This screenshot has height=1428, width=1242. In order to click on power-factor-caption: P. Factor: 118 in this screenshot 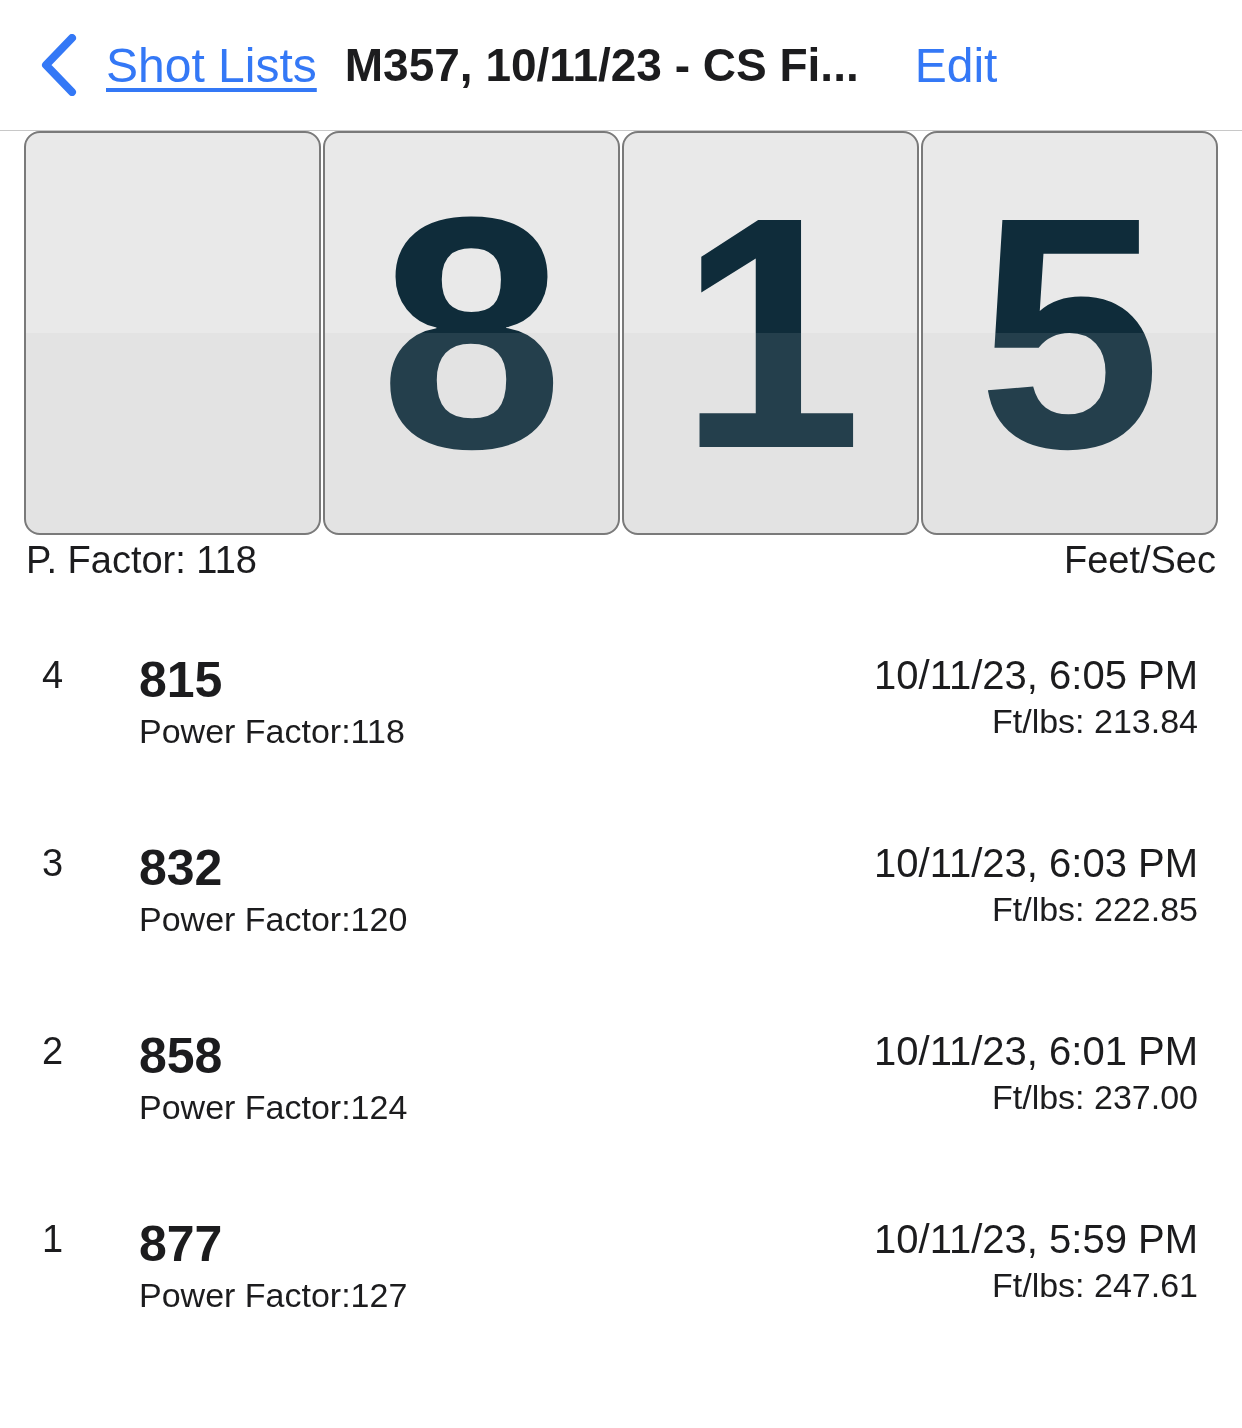, I will do `click(141, 560)`.